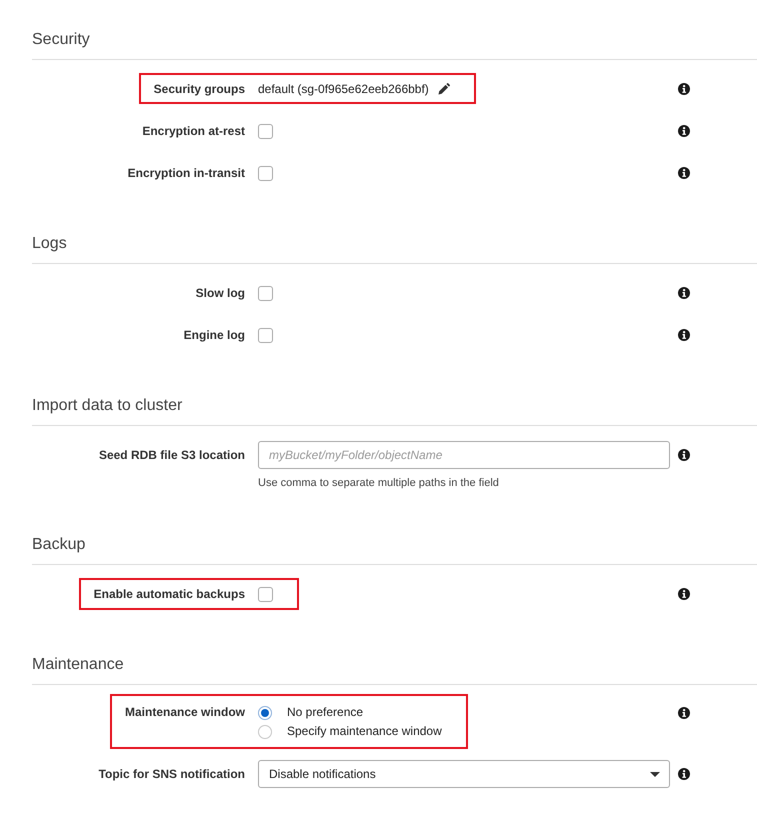 This screenshot has width=757, height=824. I want to click on field-label: Seed RDB file S3 location, so click(171, 455).